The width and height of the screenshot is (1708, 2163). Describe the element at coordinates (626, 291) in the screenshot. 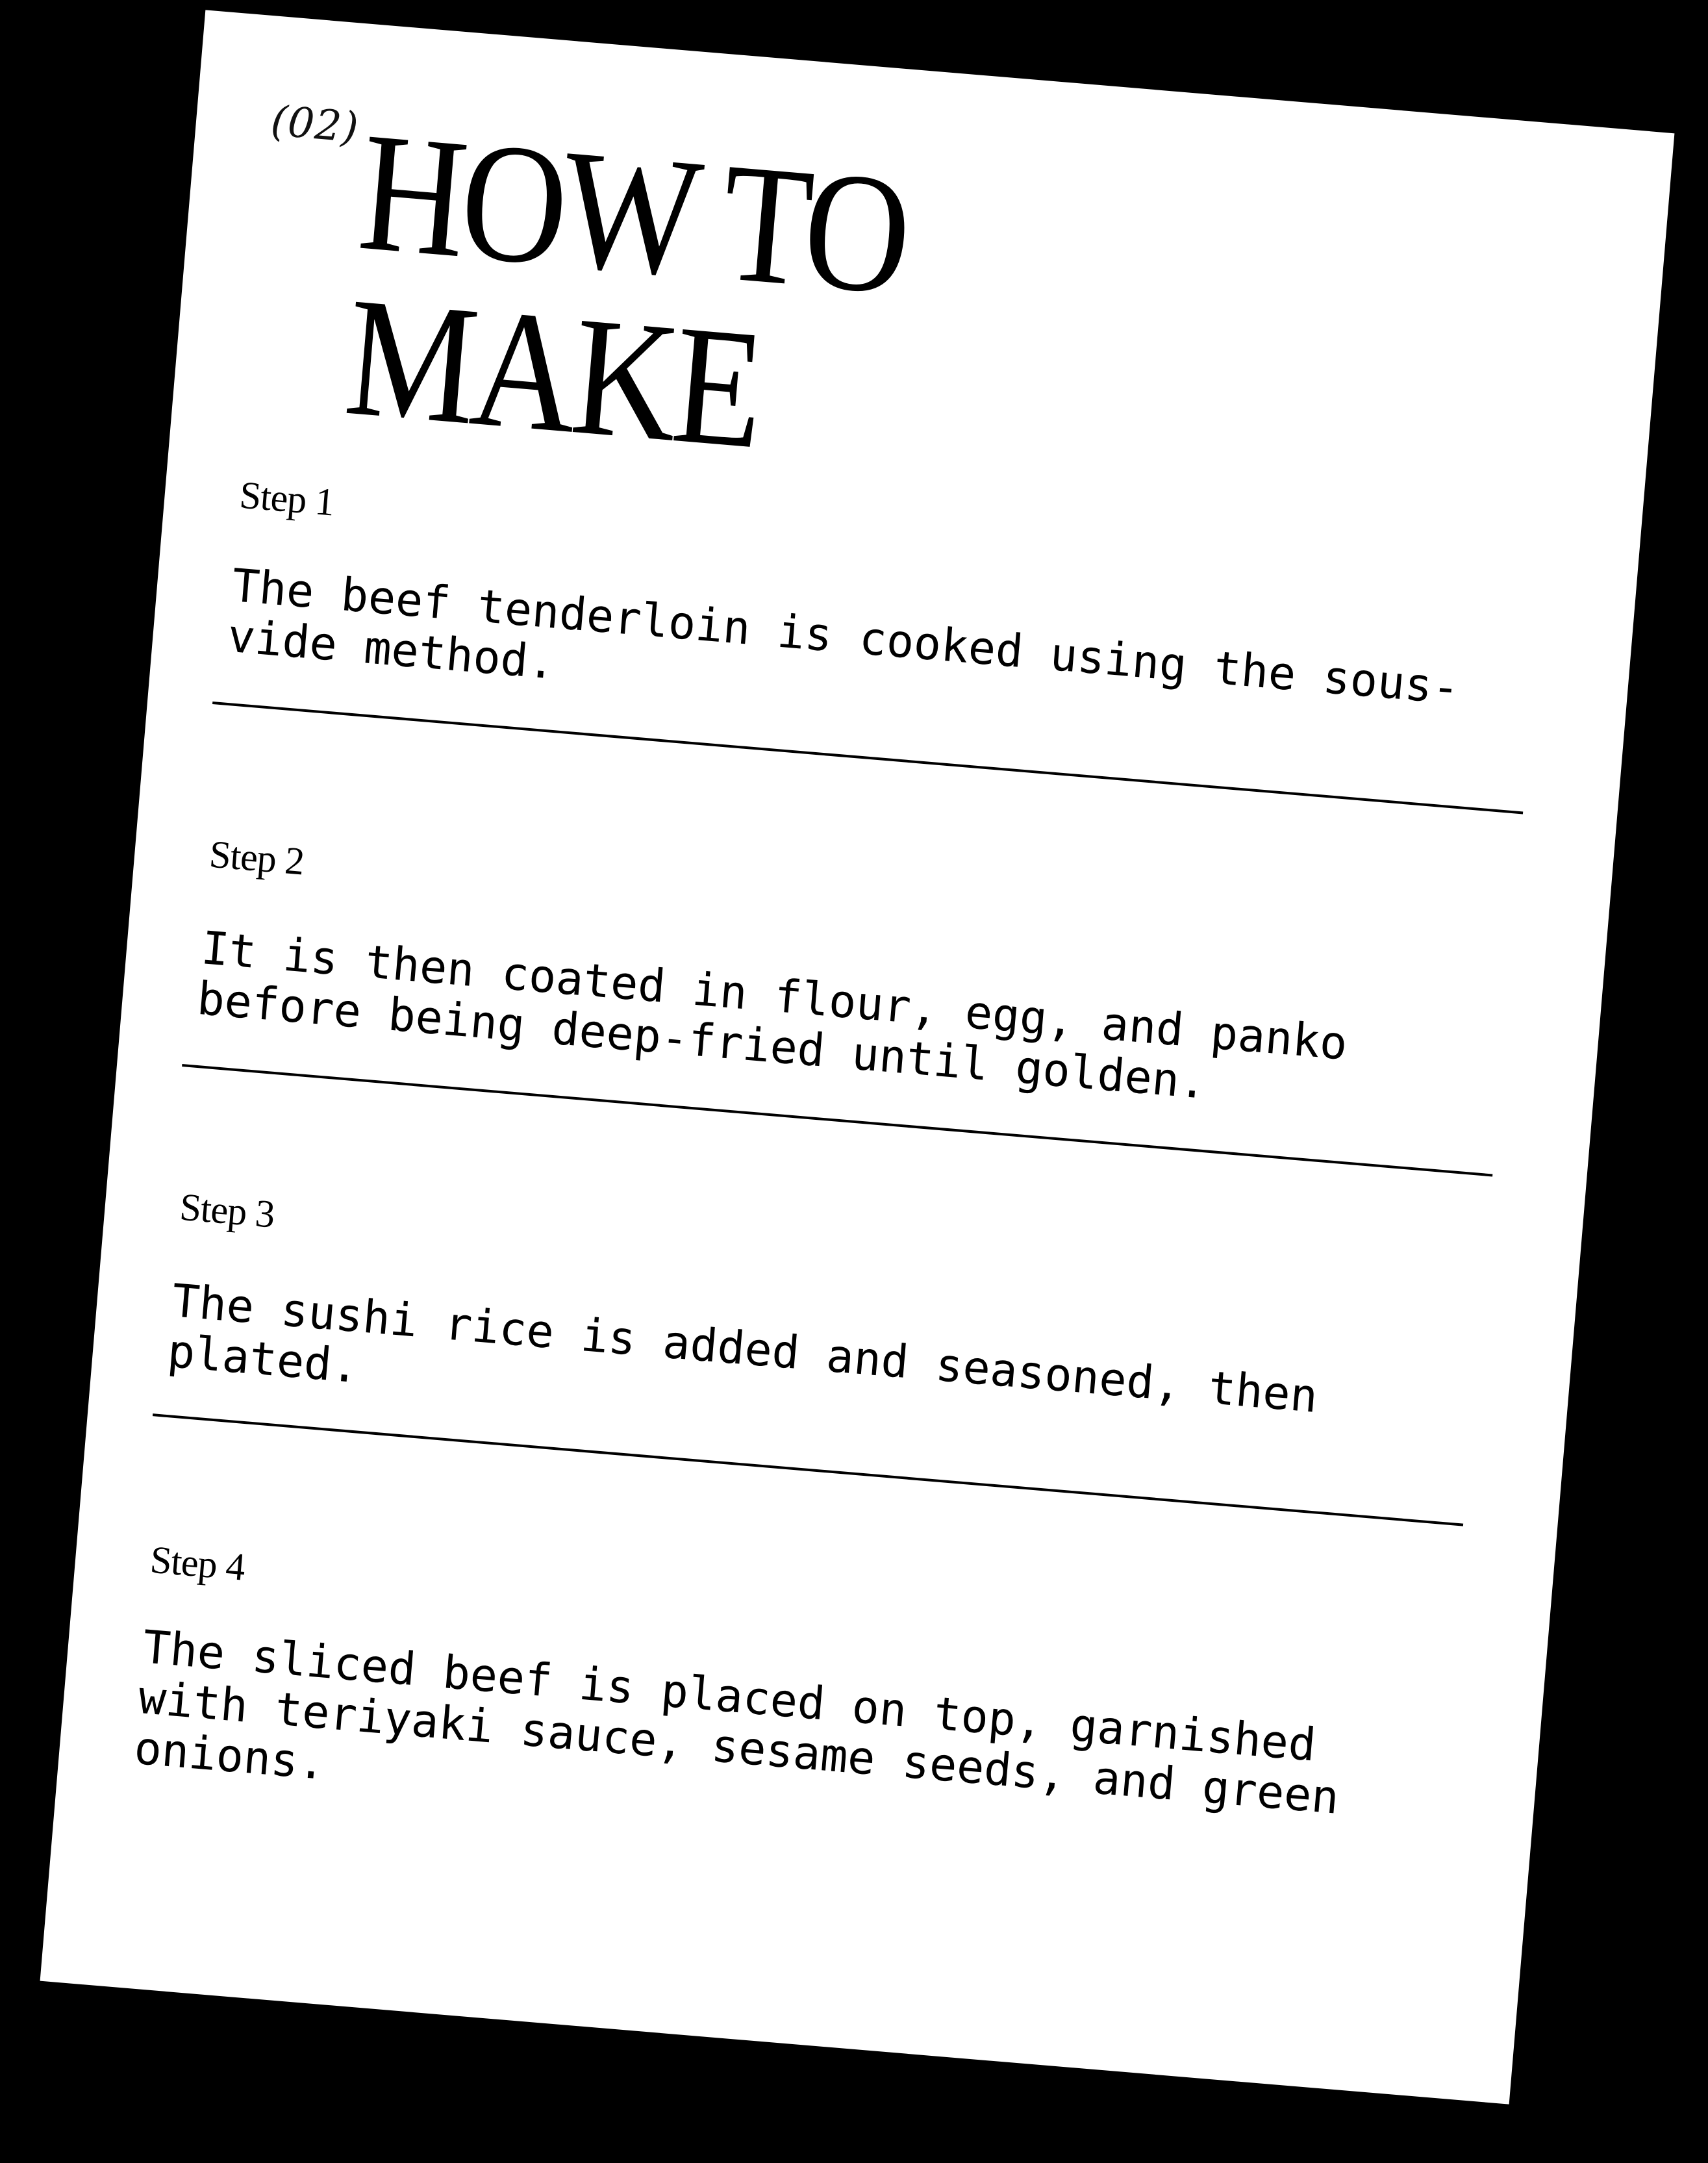

I see `page-title: HOW TO MAKE` at that location.